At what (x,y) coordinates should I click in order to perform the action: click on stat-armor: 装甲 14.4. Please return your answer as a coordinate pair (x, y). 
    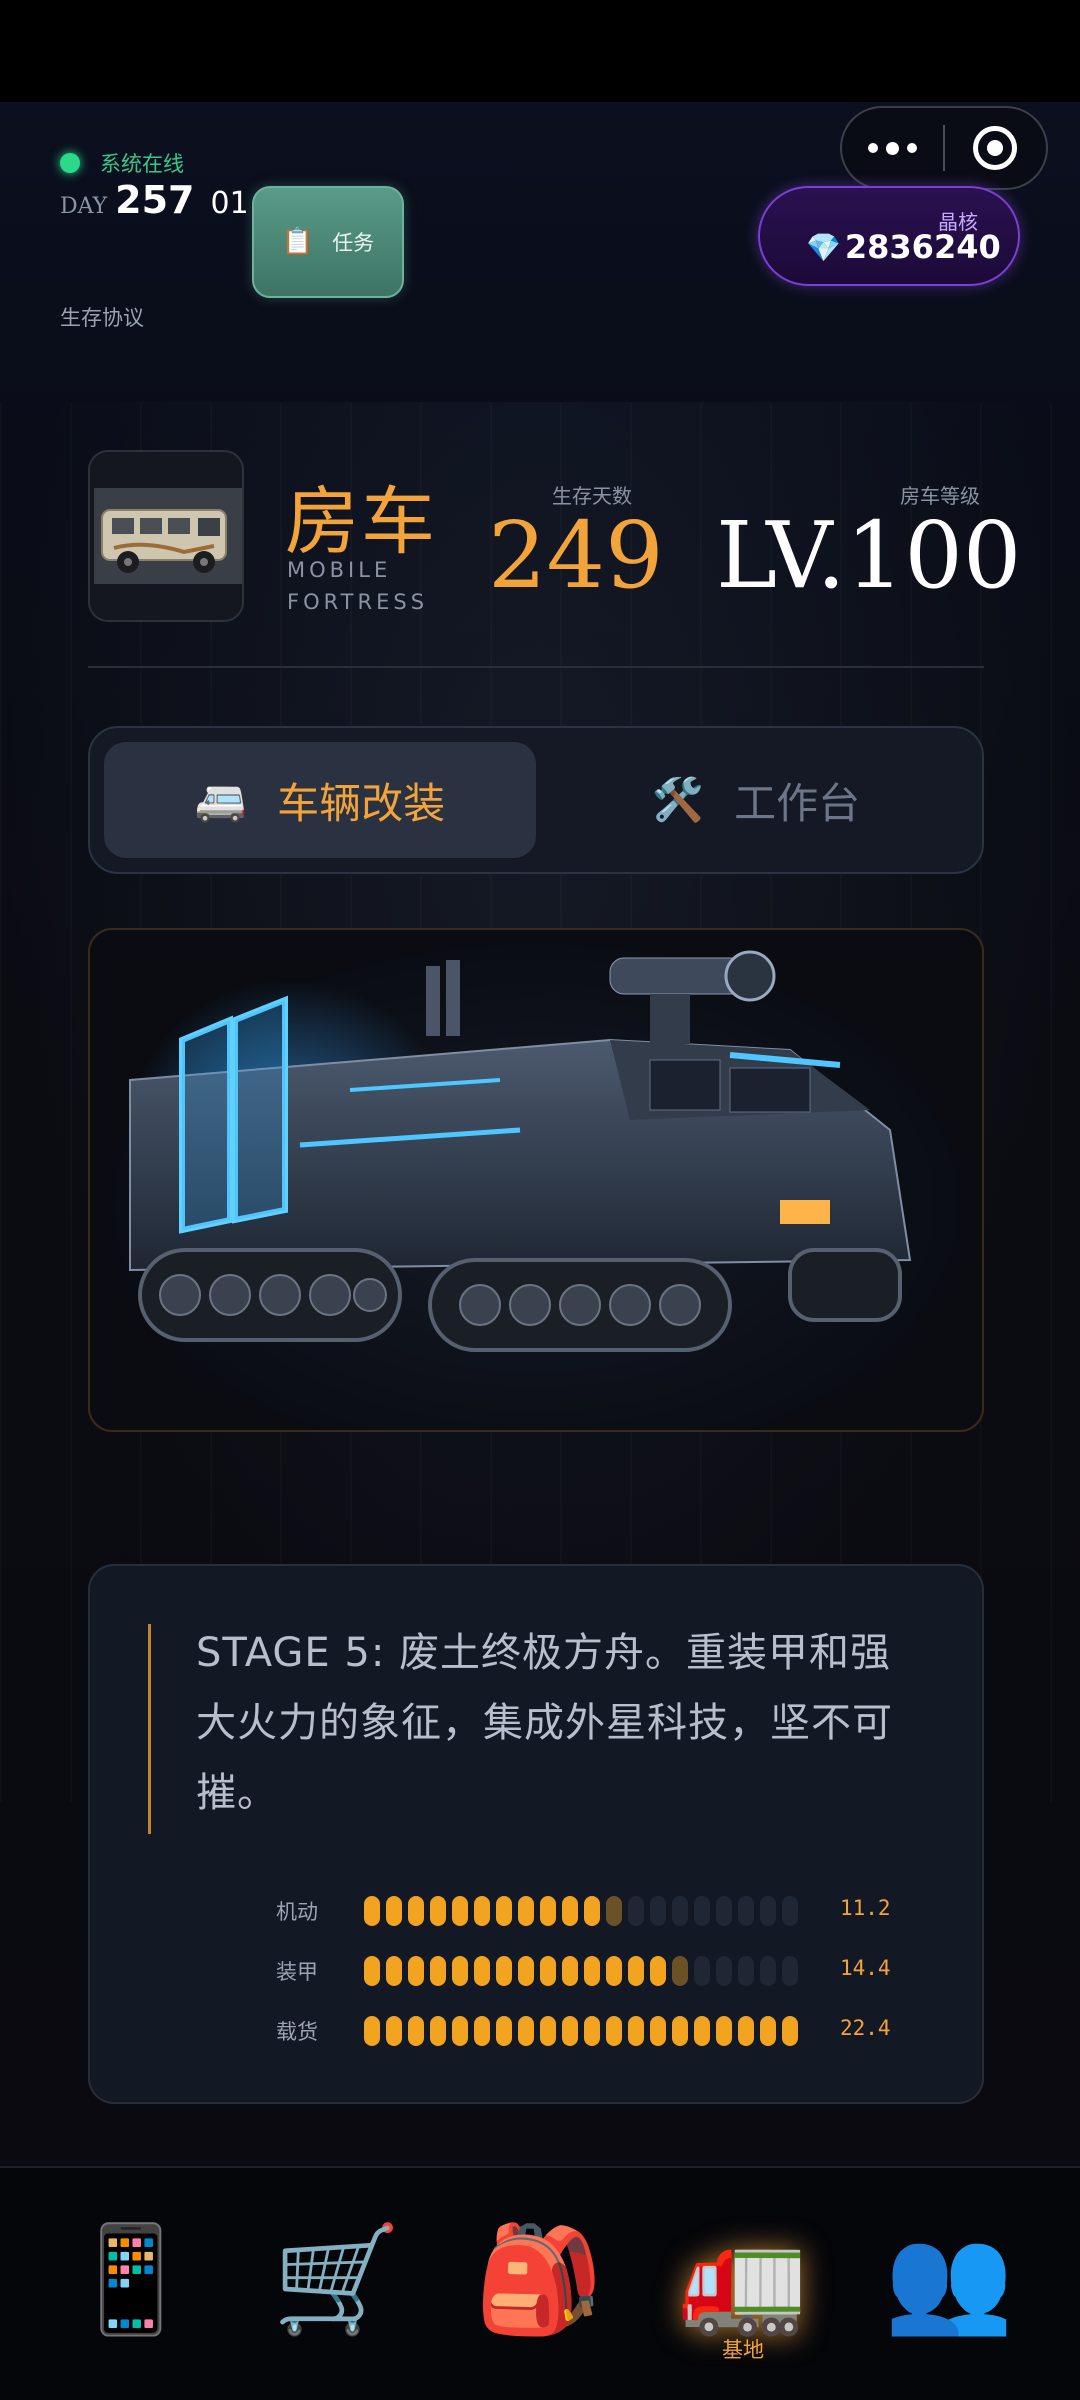
    Looking at the image, I should click on (596, 1972).